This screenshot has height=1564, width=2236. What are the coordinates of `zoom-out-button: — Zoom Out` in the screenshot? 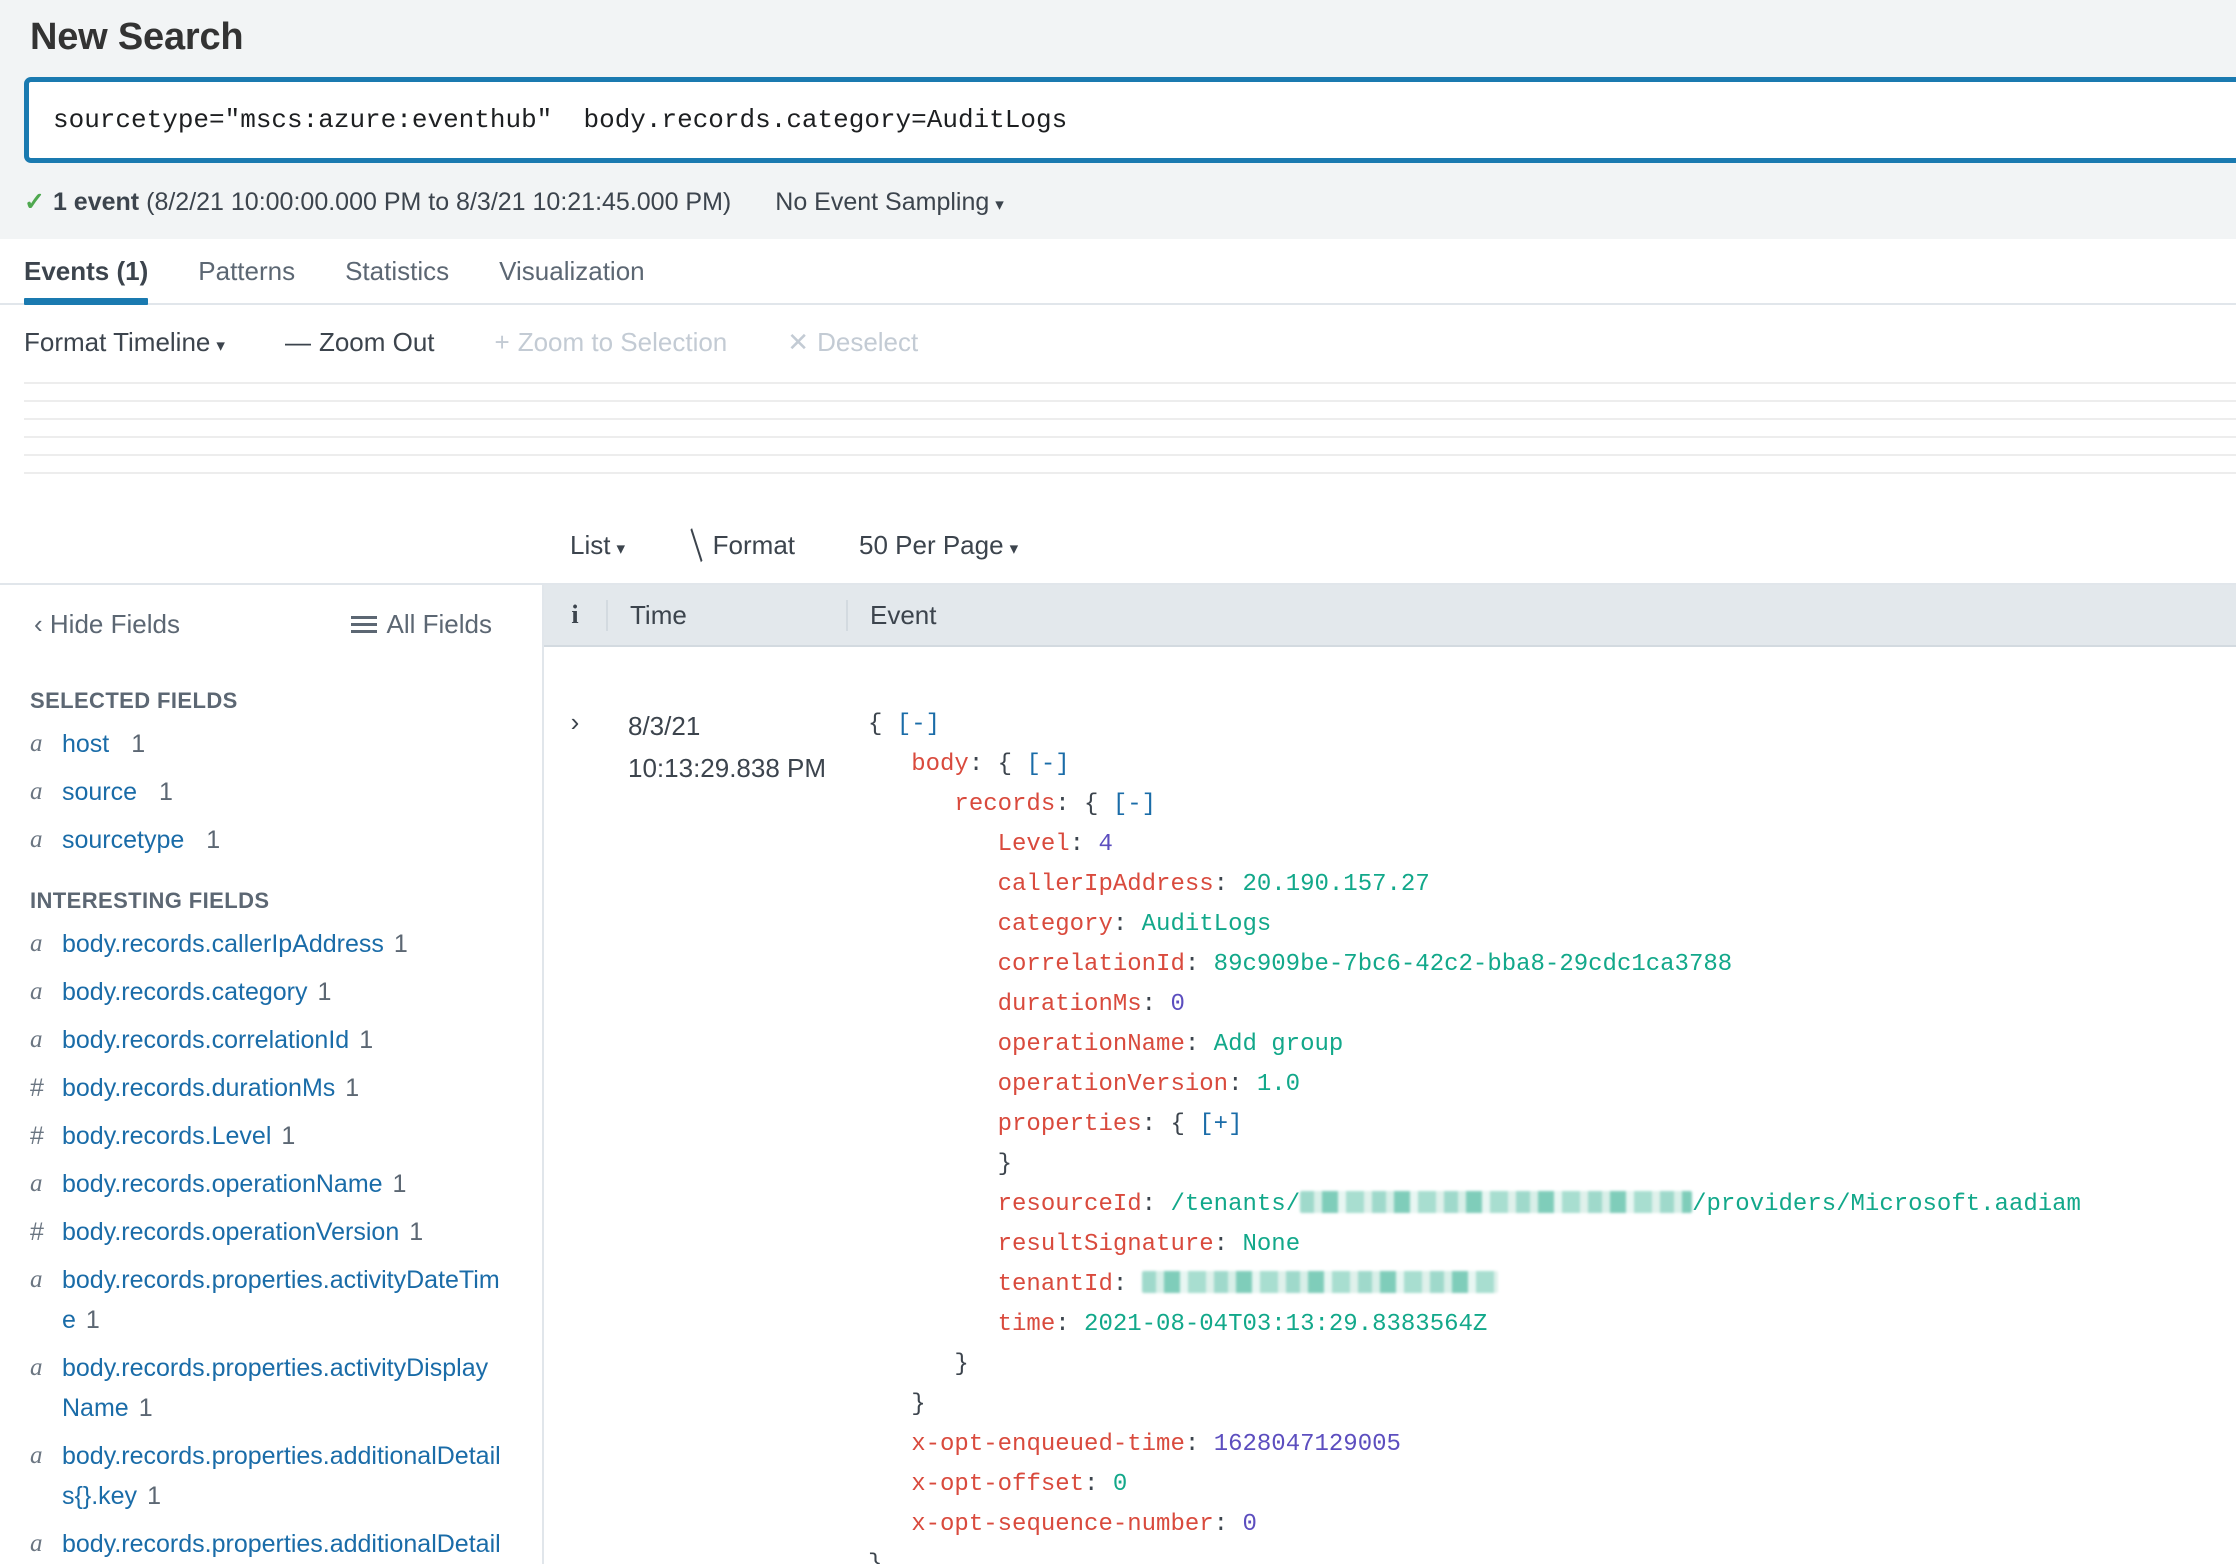 It's located at (360, 342).